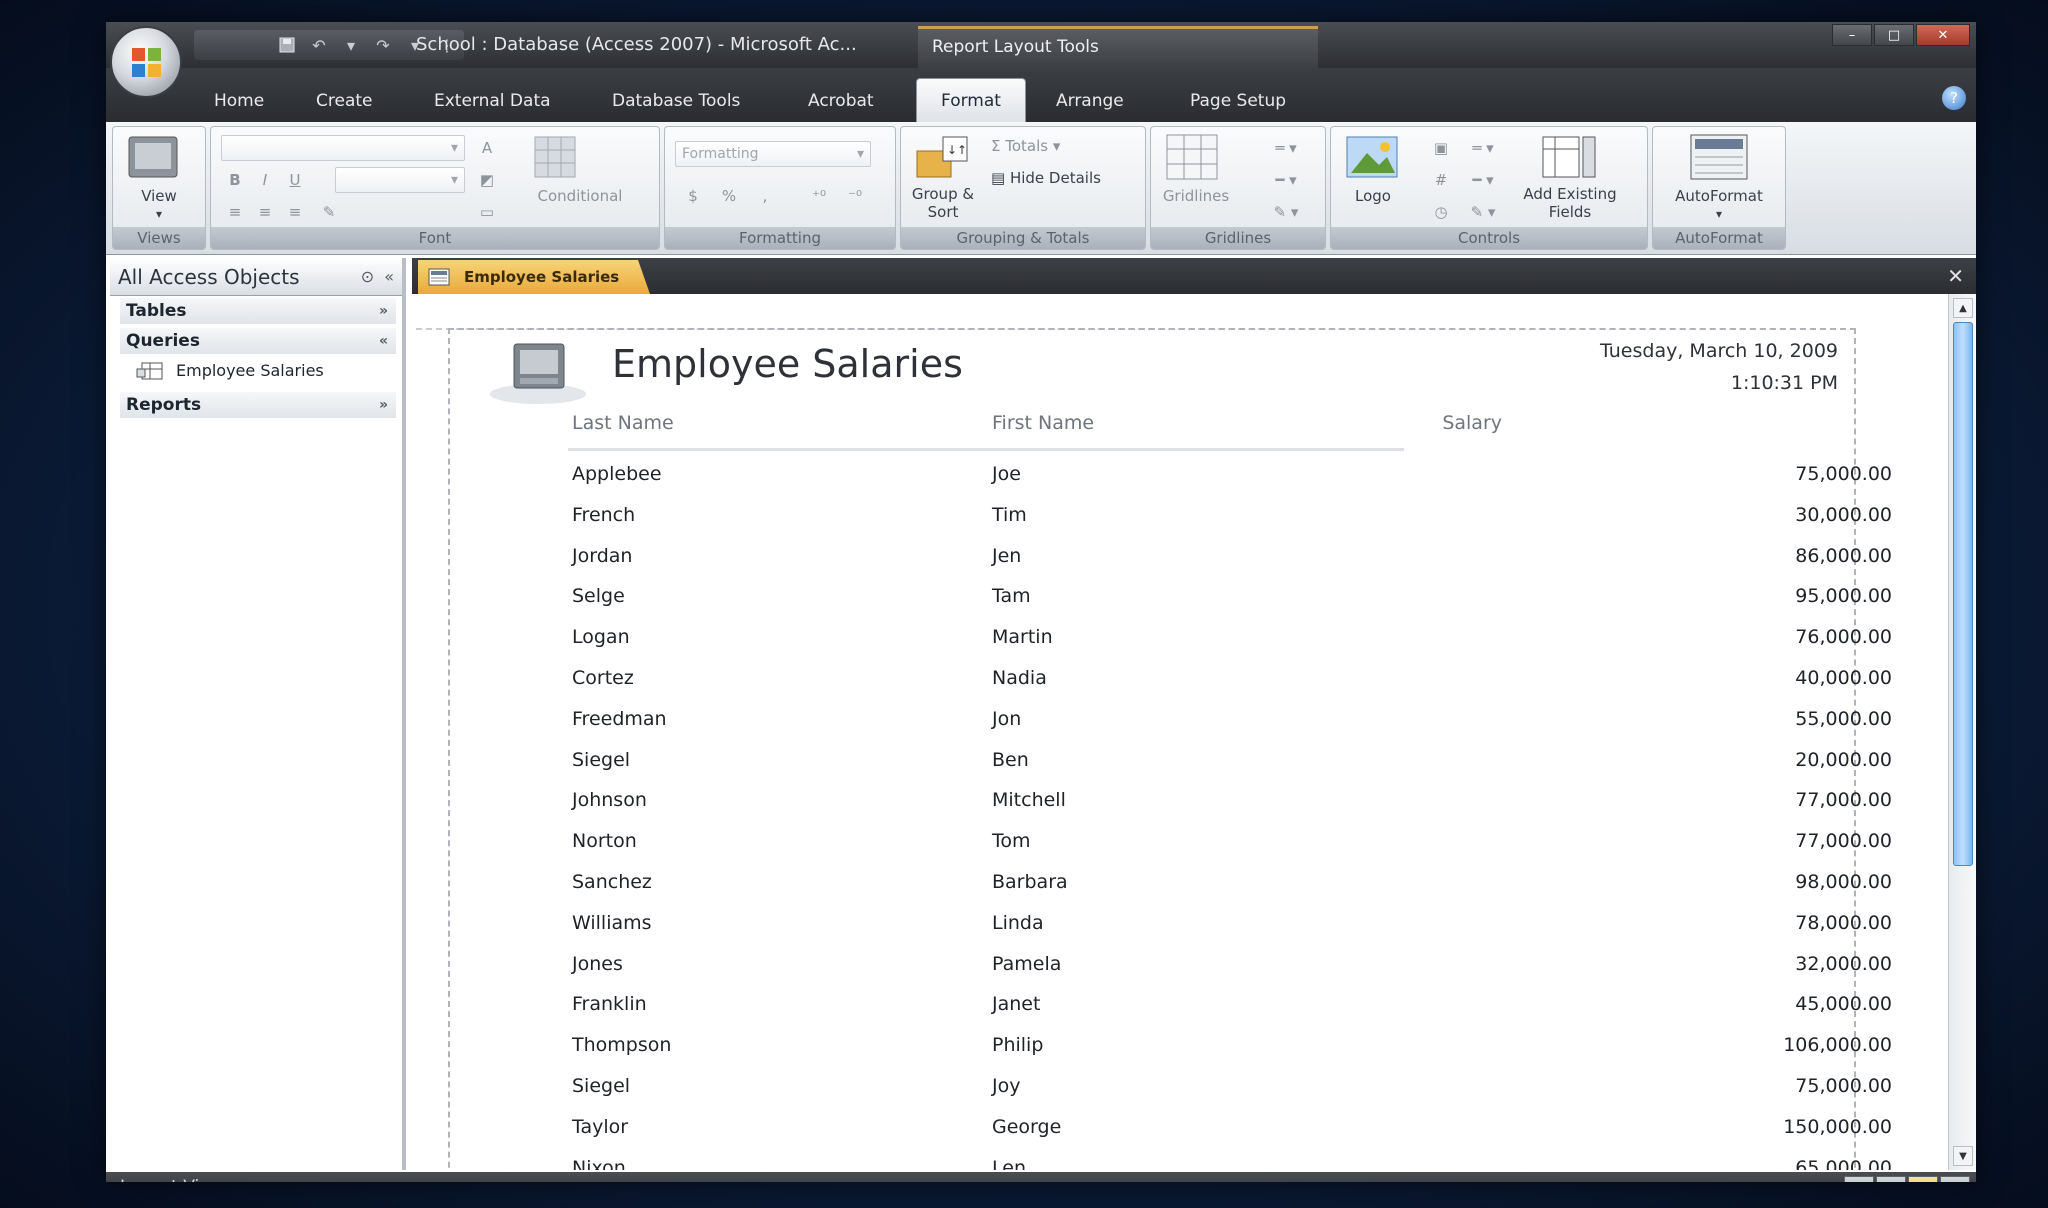 The image size is (2048, 1208). Describe the element at coordinates (383, 341) in the screenshot. I see `chevron-up-icon: «` at that location.